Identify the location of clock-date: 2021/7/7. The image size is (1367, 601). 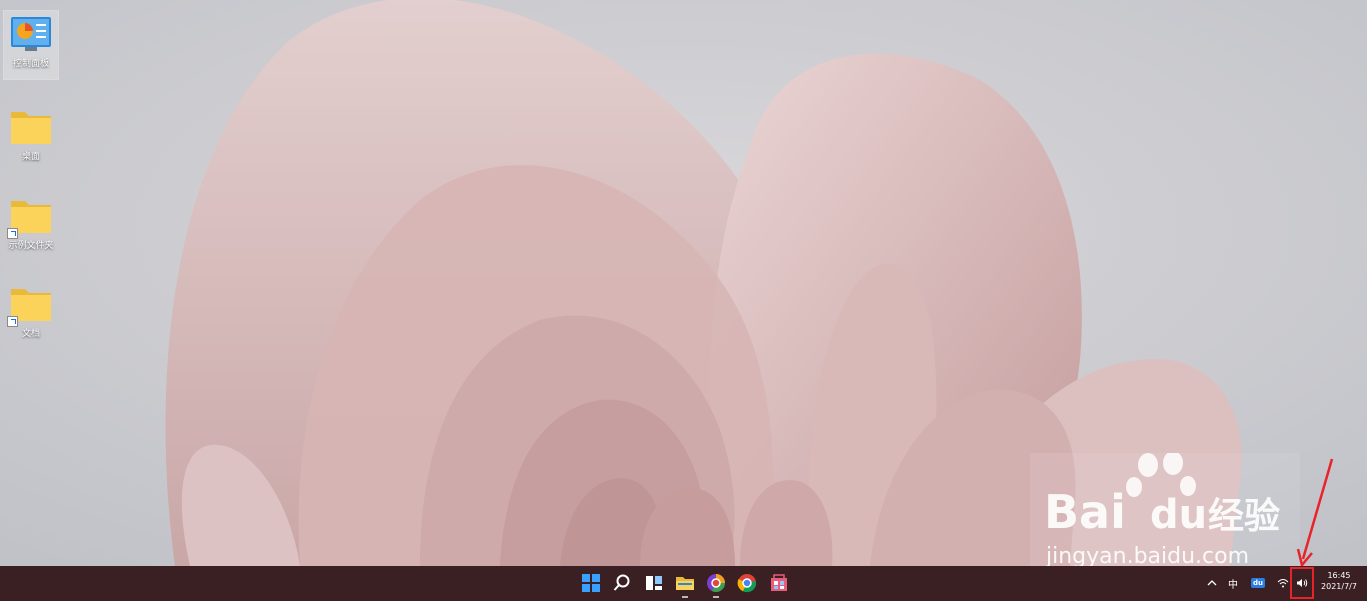
(1339, 586).